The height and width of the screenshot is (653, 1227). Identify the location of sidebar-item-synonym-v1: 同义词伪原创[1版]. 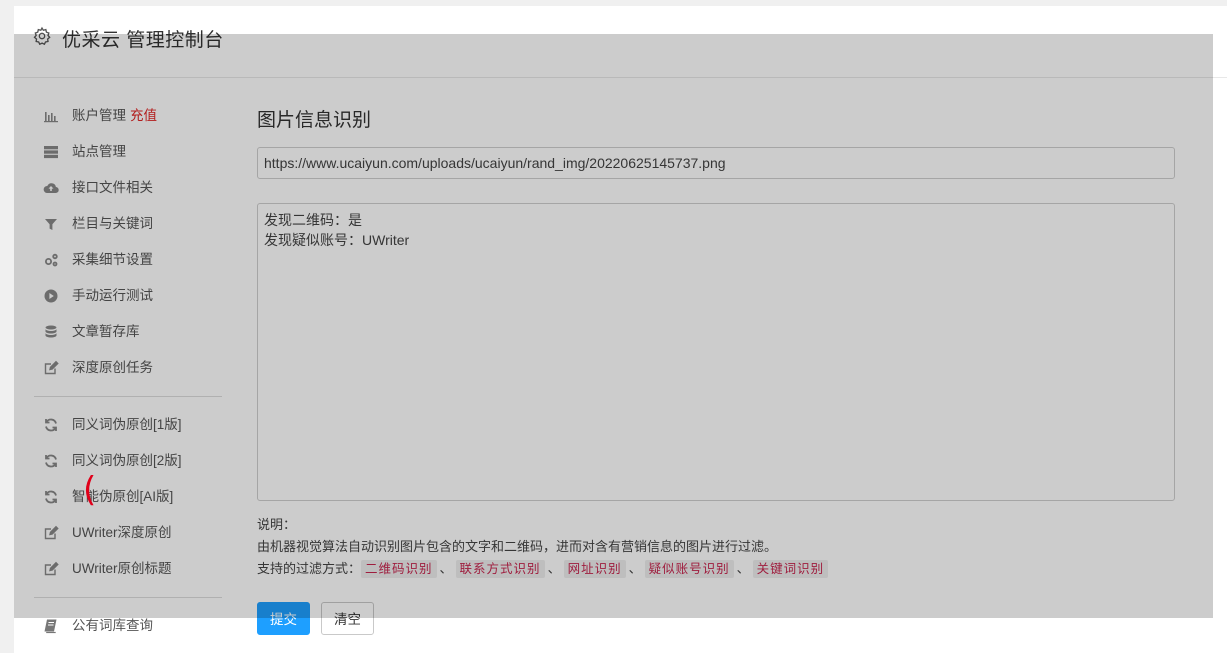
(128, 425).